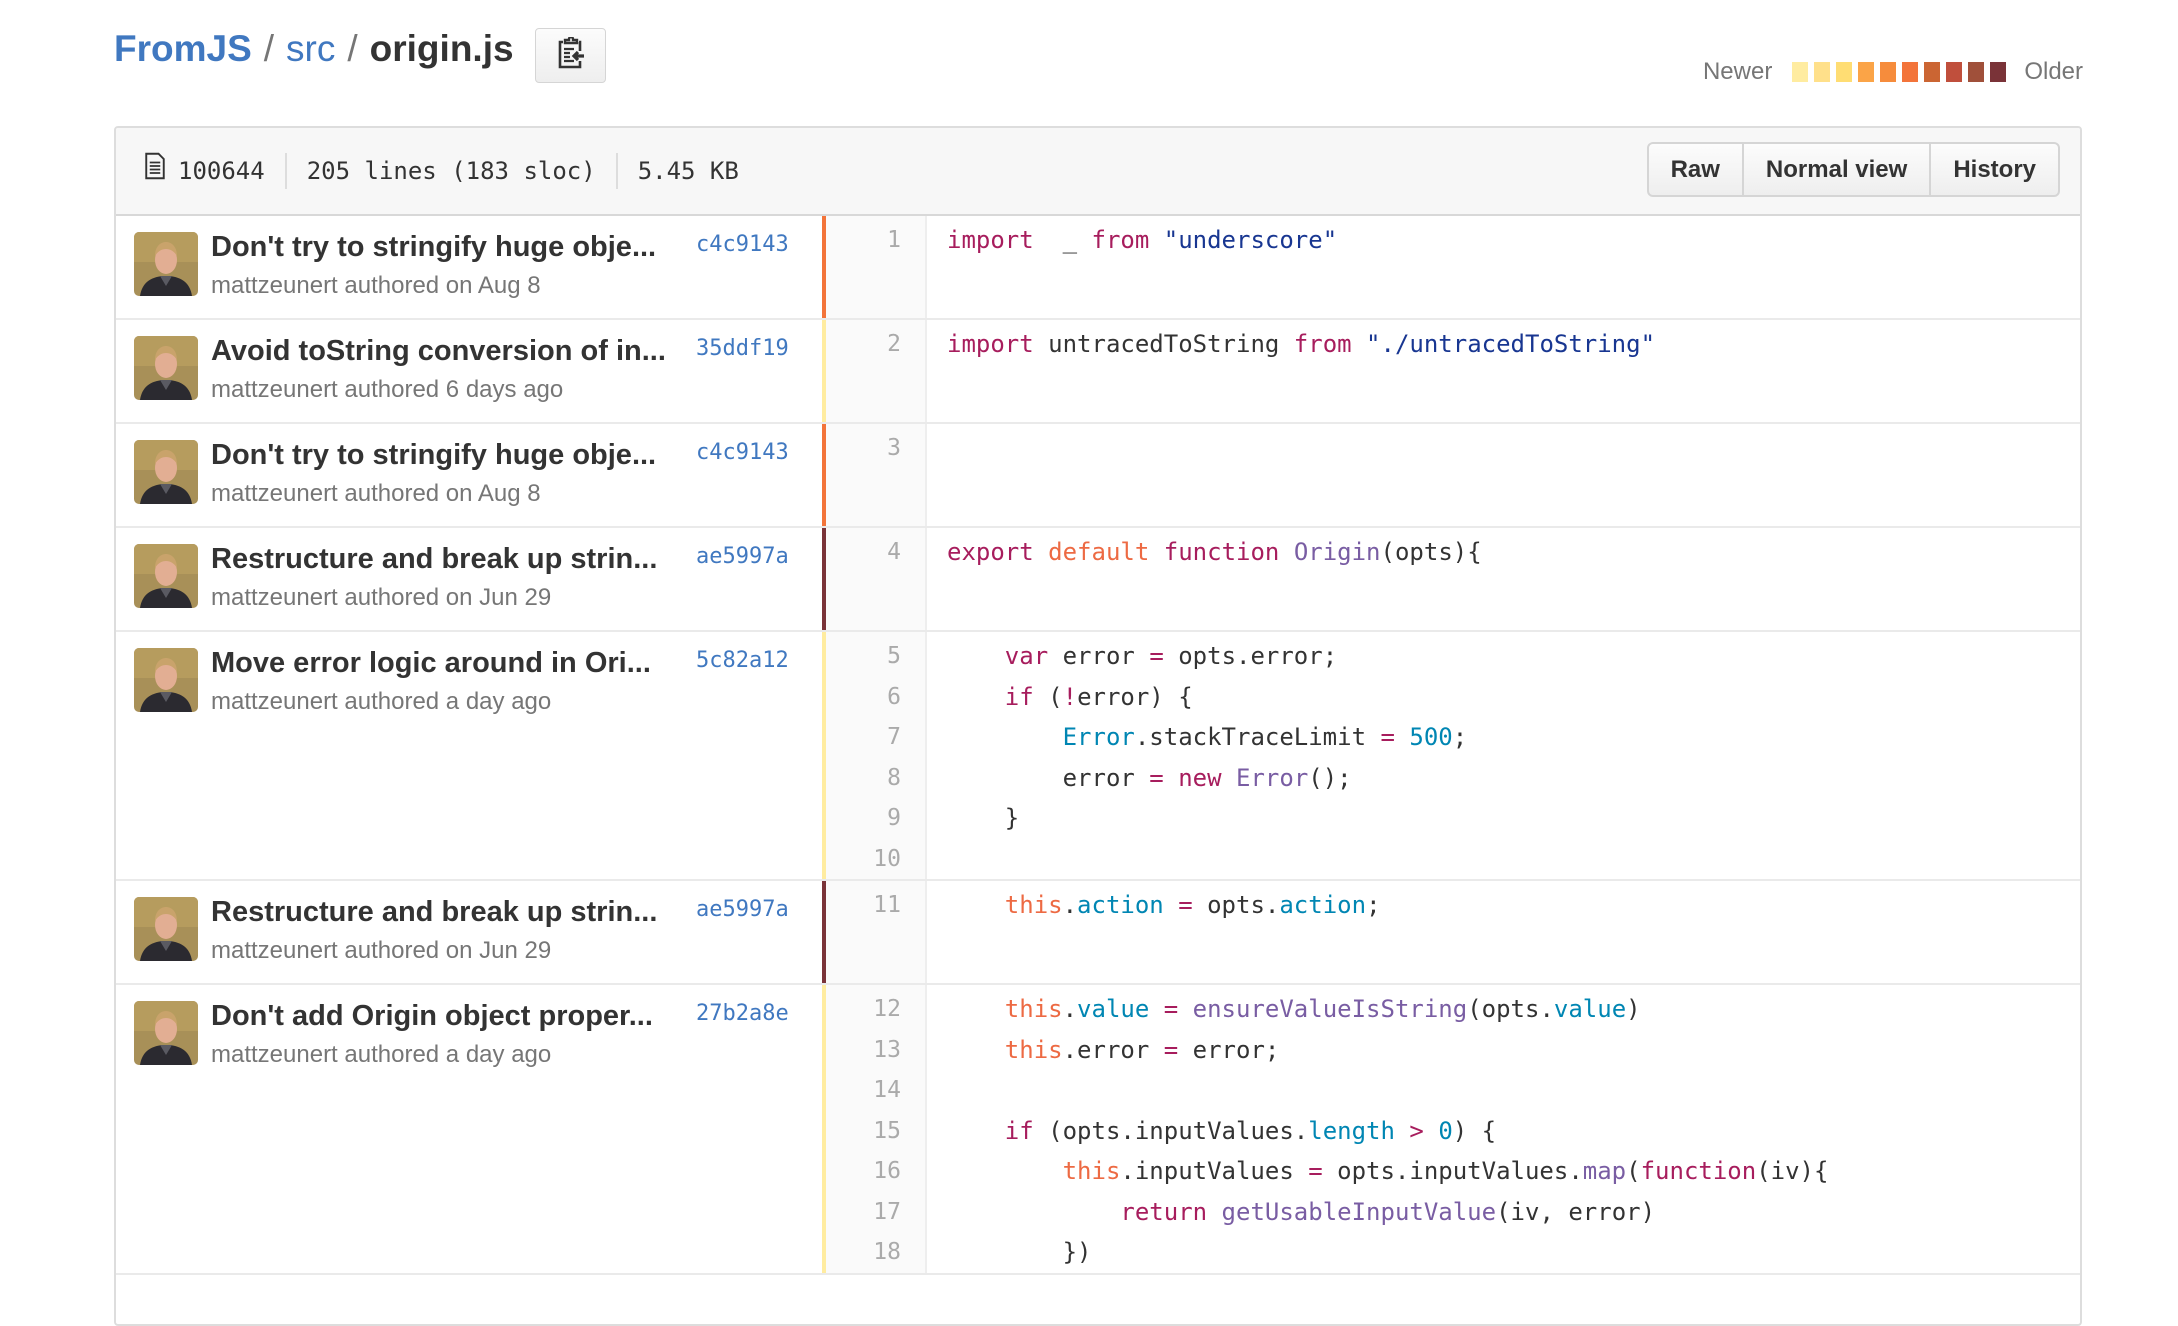 This screenshot has height=1326, width=2178. I want to click on breadcrumb: FromJS / src / origin.js, so click(314, 49).